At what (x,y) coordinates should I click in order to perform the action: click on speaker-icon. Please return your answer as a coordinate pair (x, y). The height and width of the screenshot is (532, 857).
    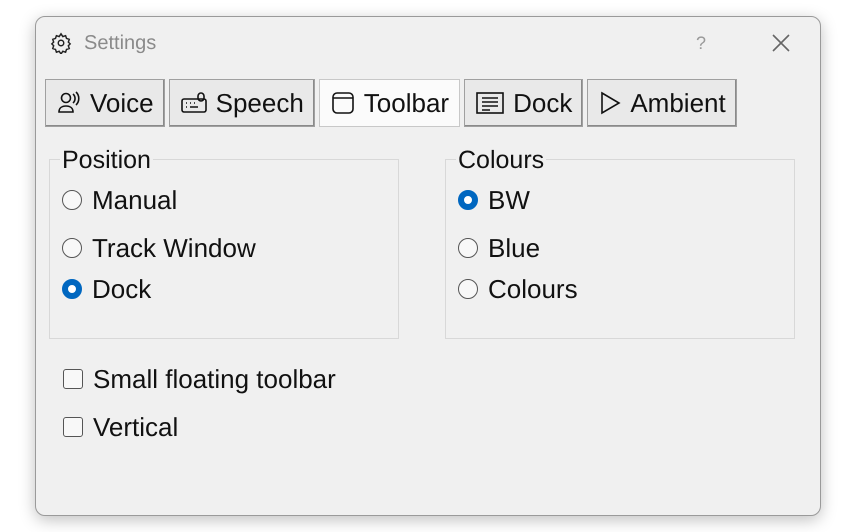
    Looking at the image, I should click on (69, 103).